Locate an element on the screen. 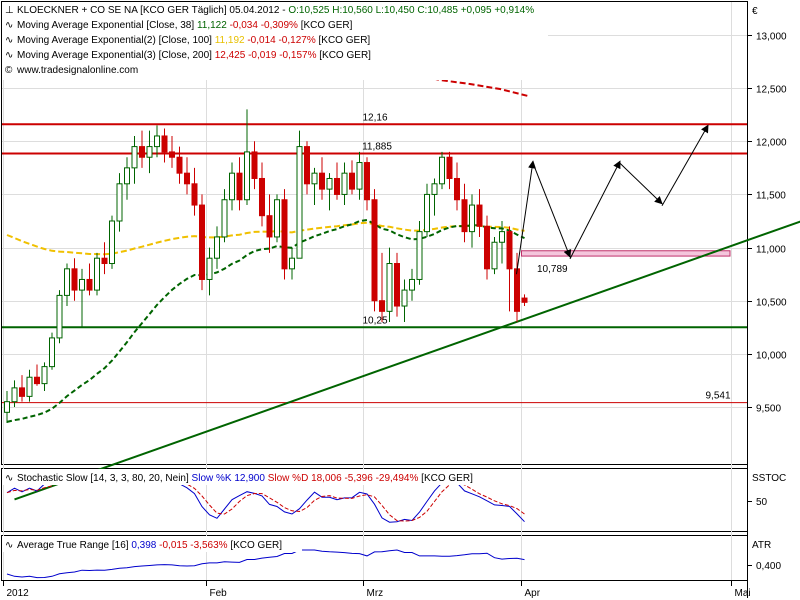 The width and height of the screenshot is (800, 600). ema3-value: 12,425 is located at coordinates (230, 55).